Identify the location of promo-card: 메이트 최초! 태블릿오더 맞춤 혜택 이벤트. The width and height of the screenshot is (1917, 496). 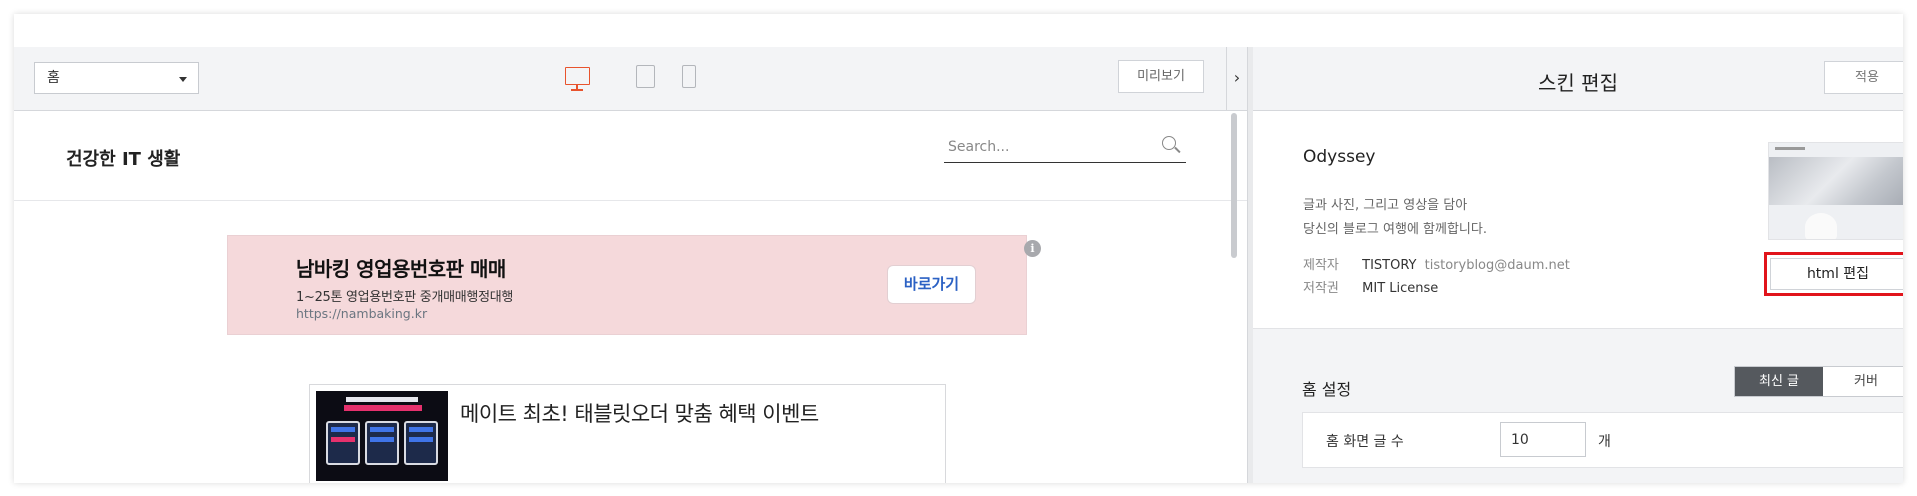
(627, 433).